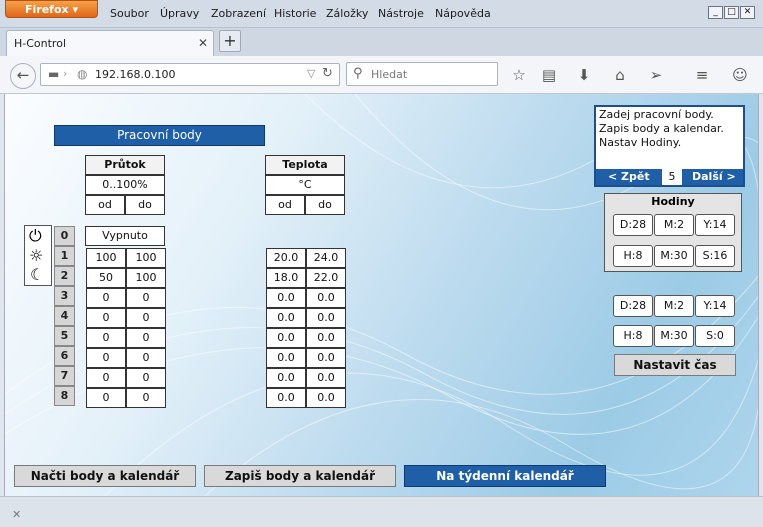 The image size is (763, 527). I want to click on prev-step-button: < Zpět, so click(629, 177).